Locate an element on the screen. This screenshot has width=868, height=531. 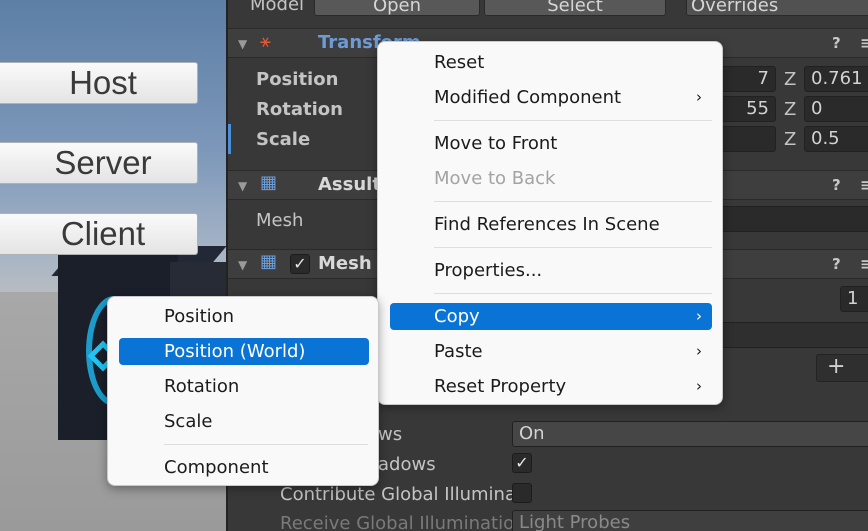
submenu-item-scale: Scale is located at coordinates (244, 421).